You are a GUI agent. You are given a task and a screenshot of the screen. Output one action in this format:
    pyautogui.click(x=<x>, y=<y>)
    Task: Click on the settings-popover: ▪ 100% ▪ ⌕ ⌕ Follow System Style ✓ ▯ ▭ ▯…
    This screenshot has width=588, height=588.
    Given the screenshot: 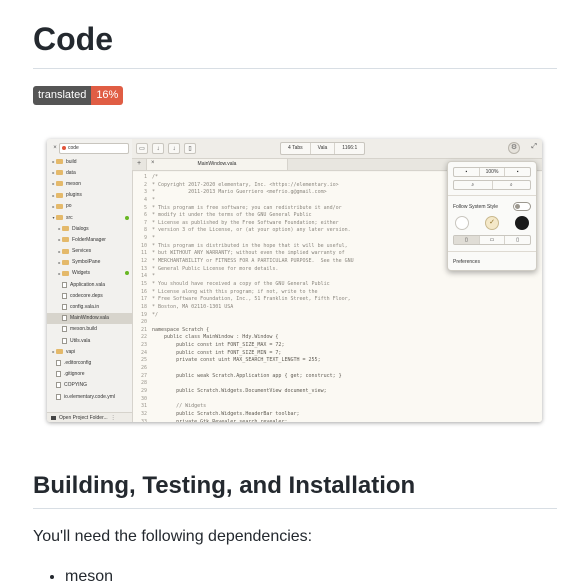 What is the action you would take?
    pyautogui.click(x=492, y=216)
    